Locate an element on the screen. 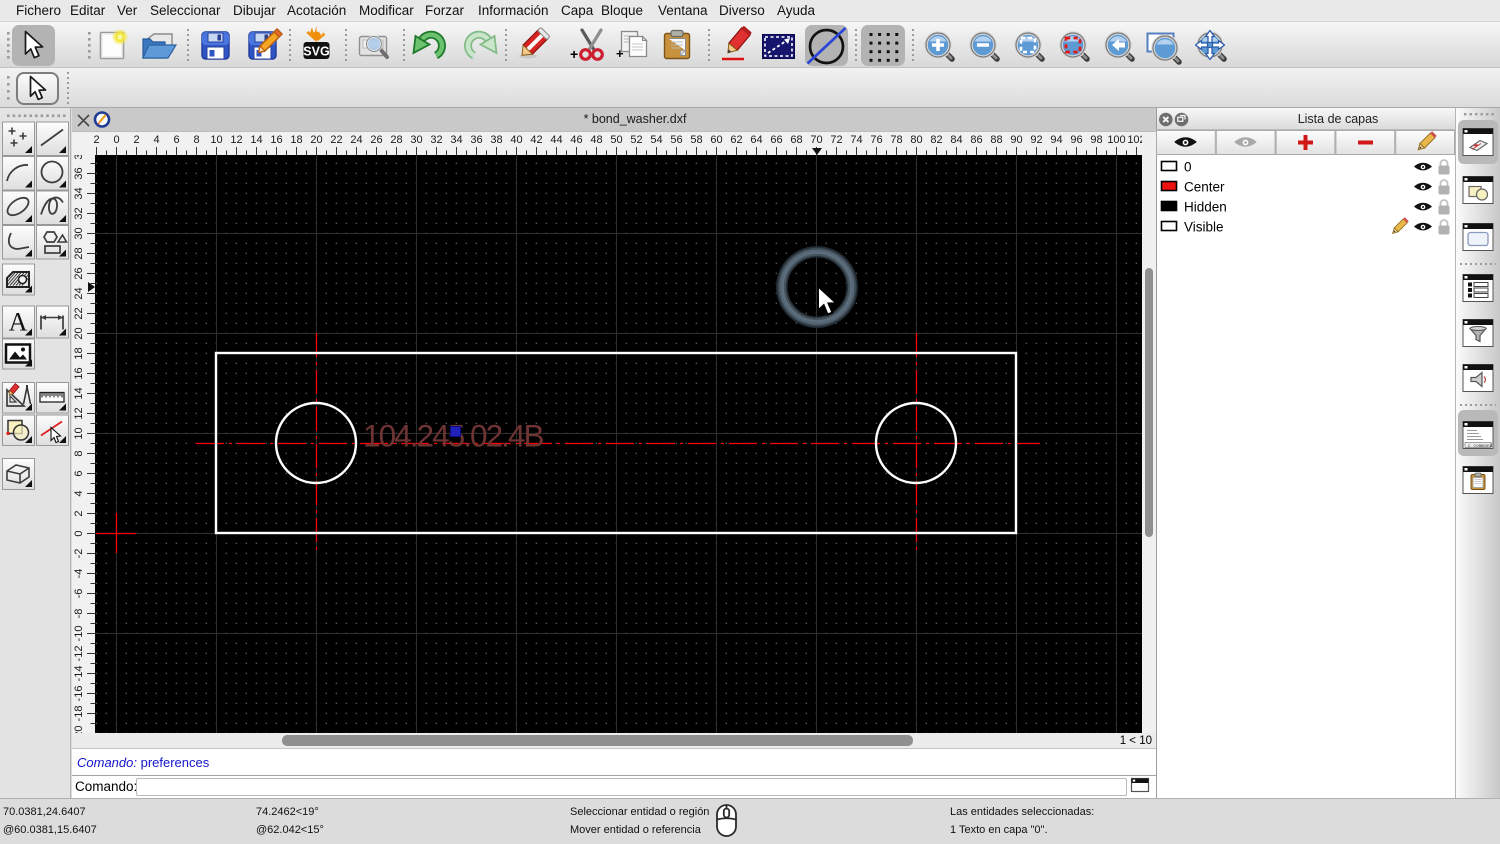 The width and height of the screenshot is (1500, 844). svg-text: 56 is located at coordinates (676, 140).